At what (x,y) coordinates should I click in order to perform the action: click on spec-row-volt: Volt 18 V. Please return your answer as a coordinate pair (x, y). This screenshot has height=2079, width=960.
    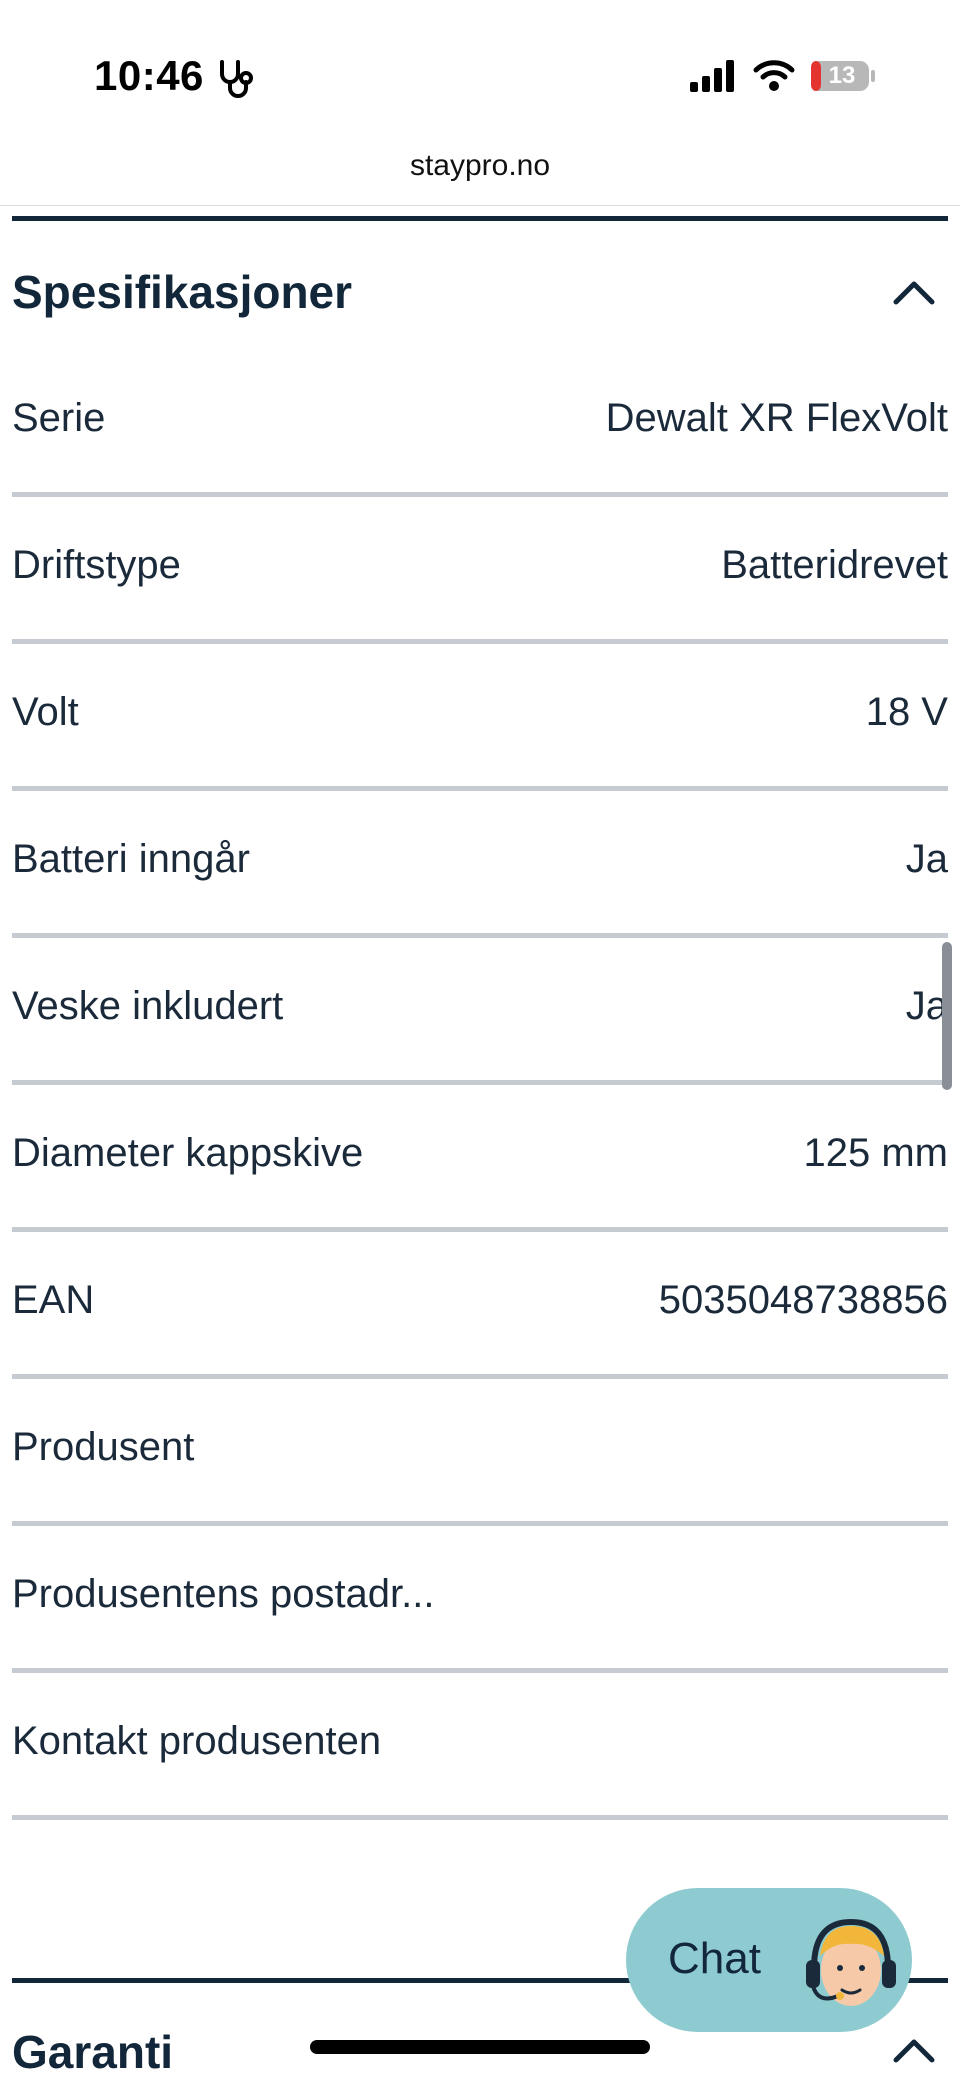
    Looking at the image, I should click on (480, 717).